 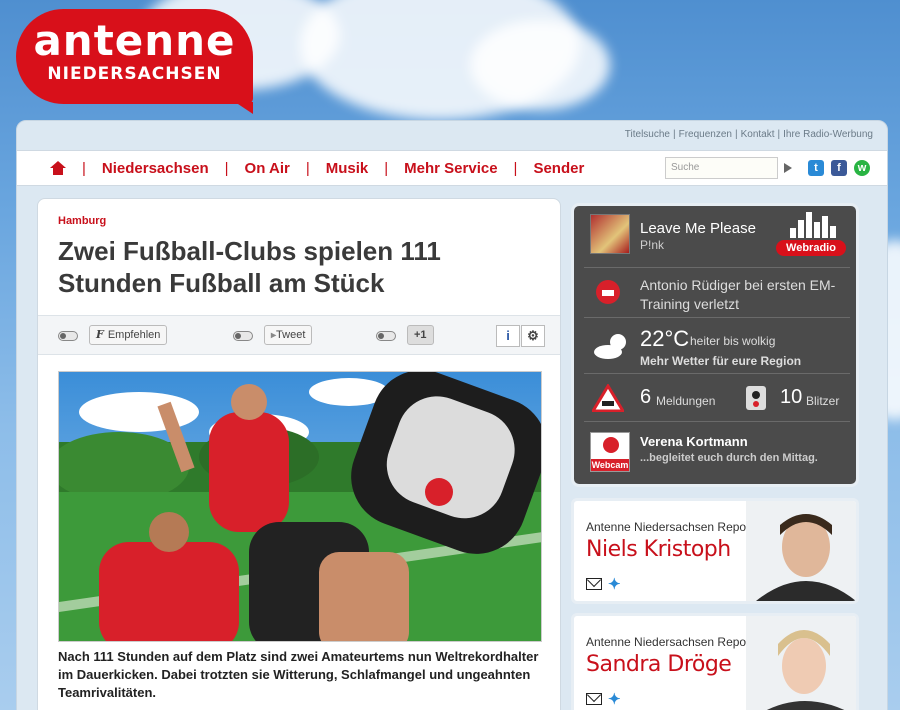 What do you see at coordinates (128, 335) in the screenshot?
I see `facebook-recommend-button: F Empfehlen` at bounding box center [128, 335].